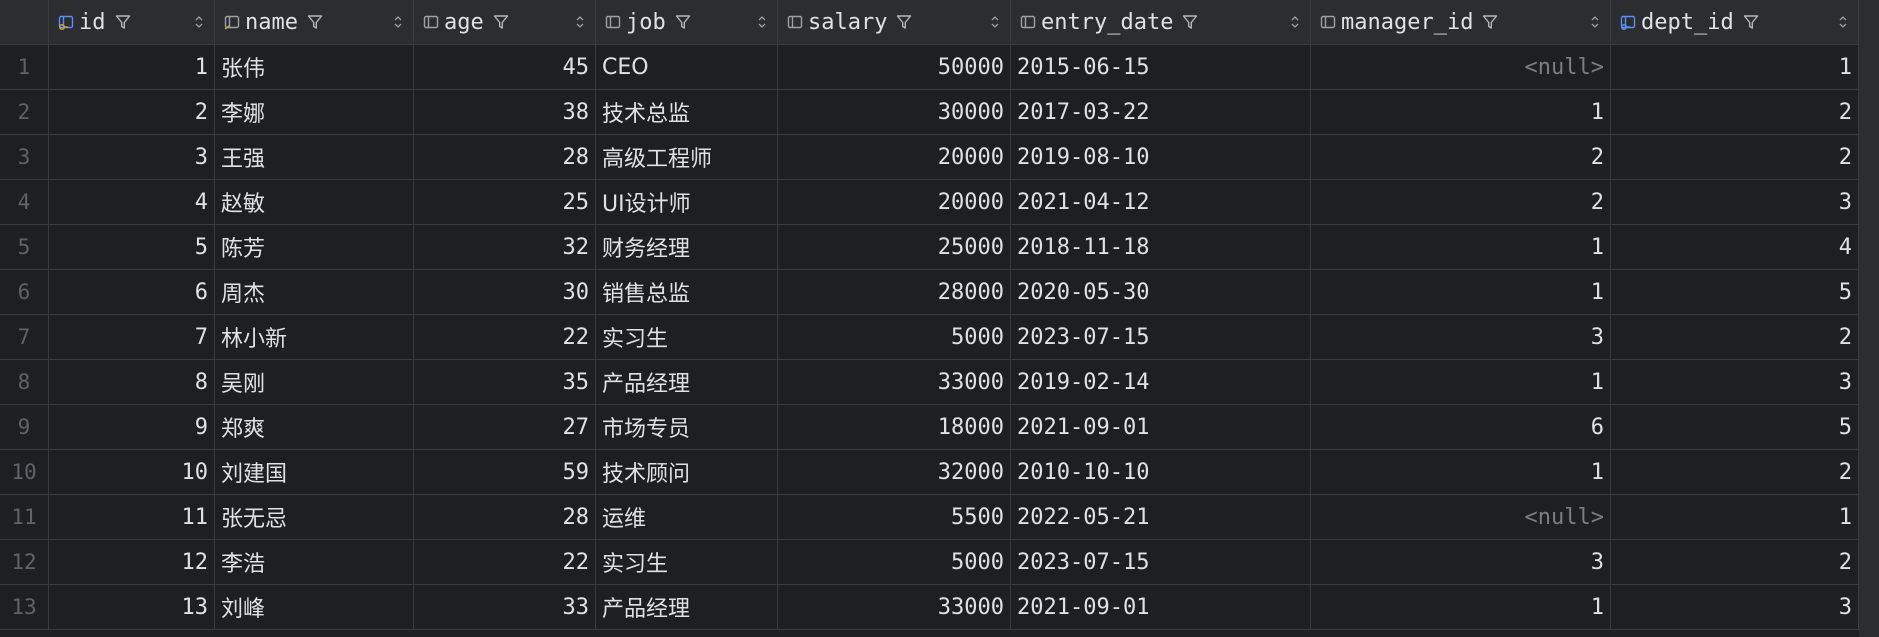  I want to click on cell-salary: 5000, so click(894, 562).